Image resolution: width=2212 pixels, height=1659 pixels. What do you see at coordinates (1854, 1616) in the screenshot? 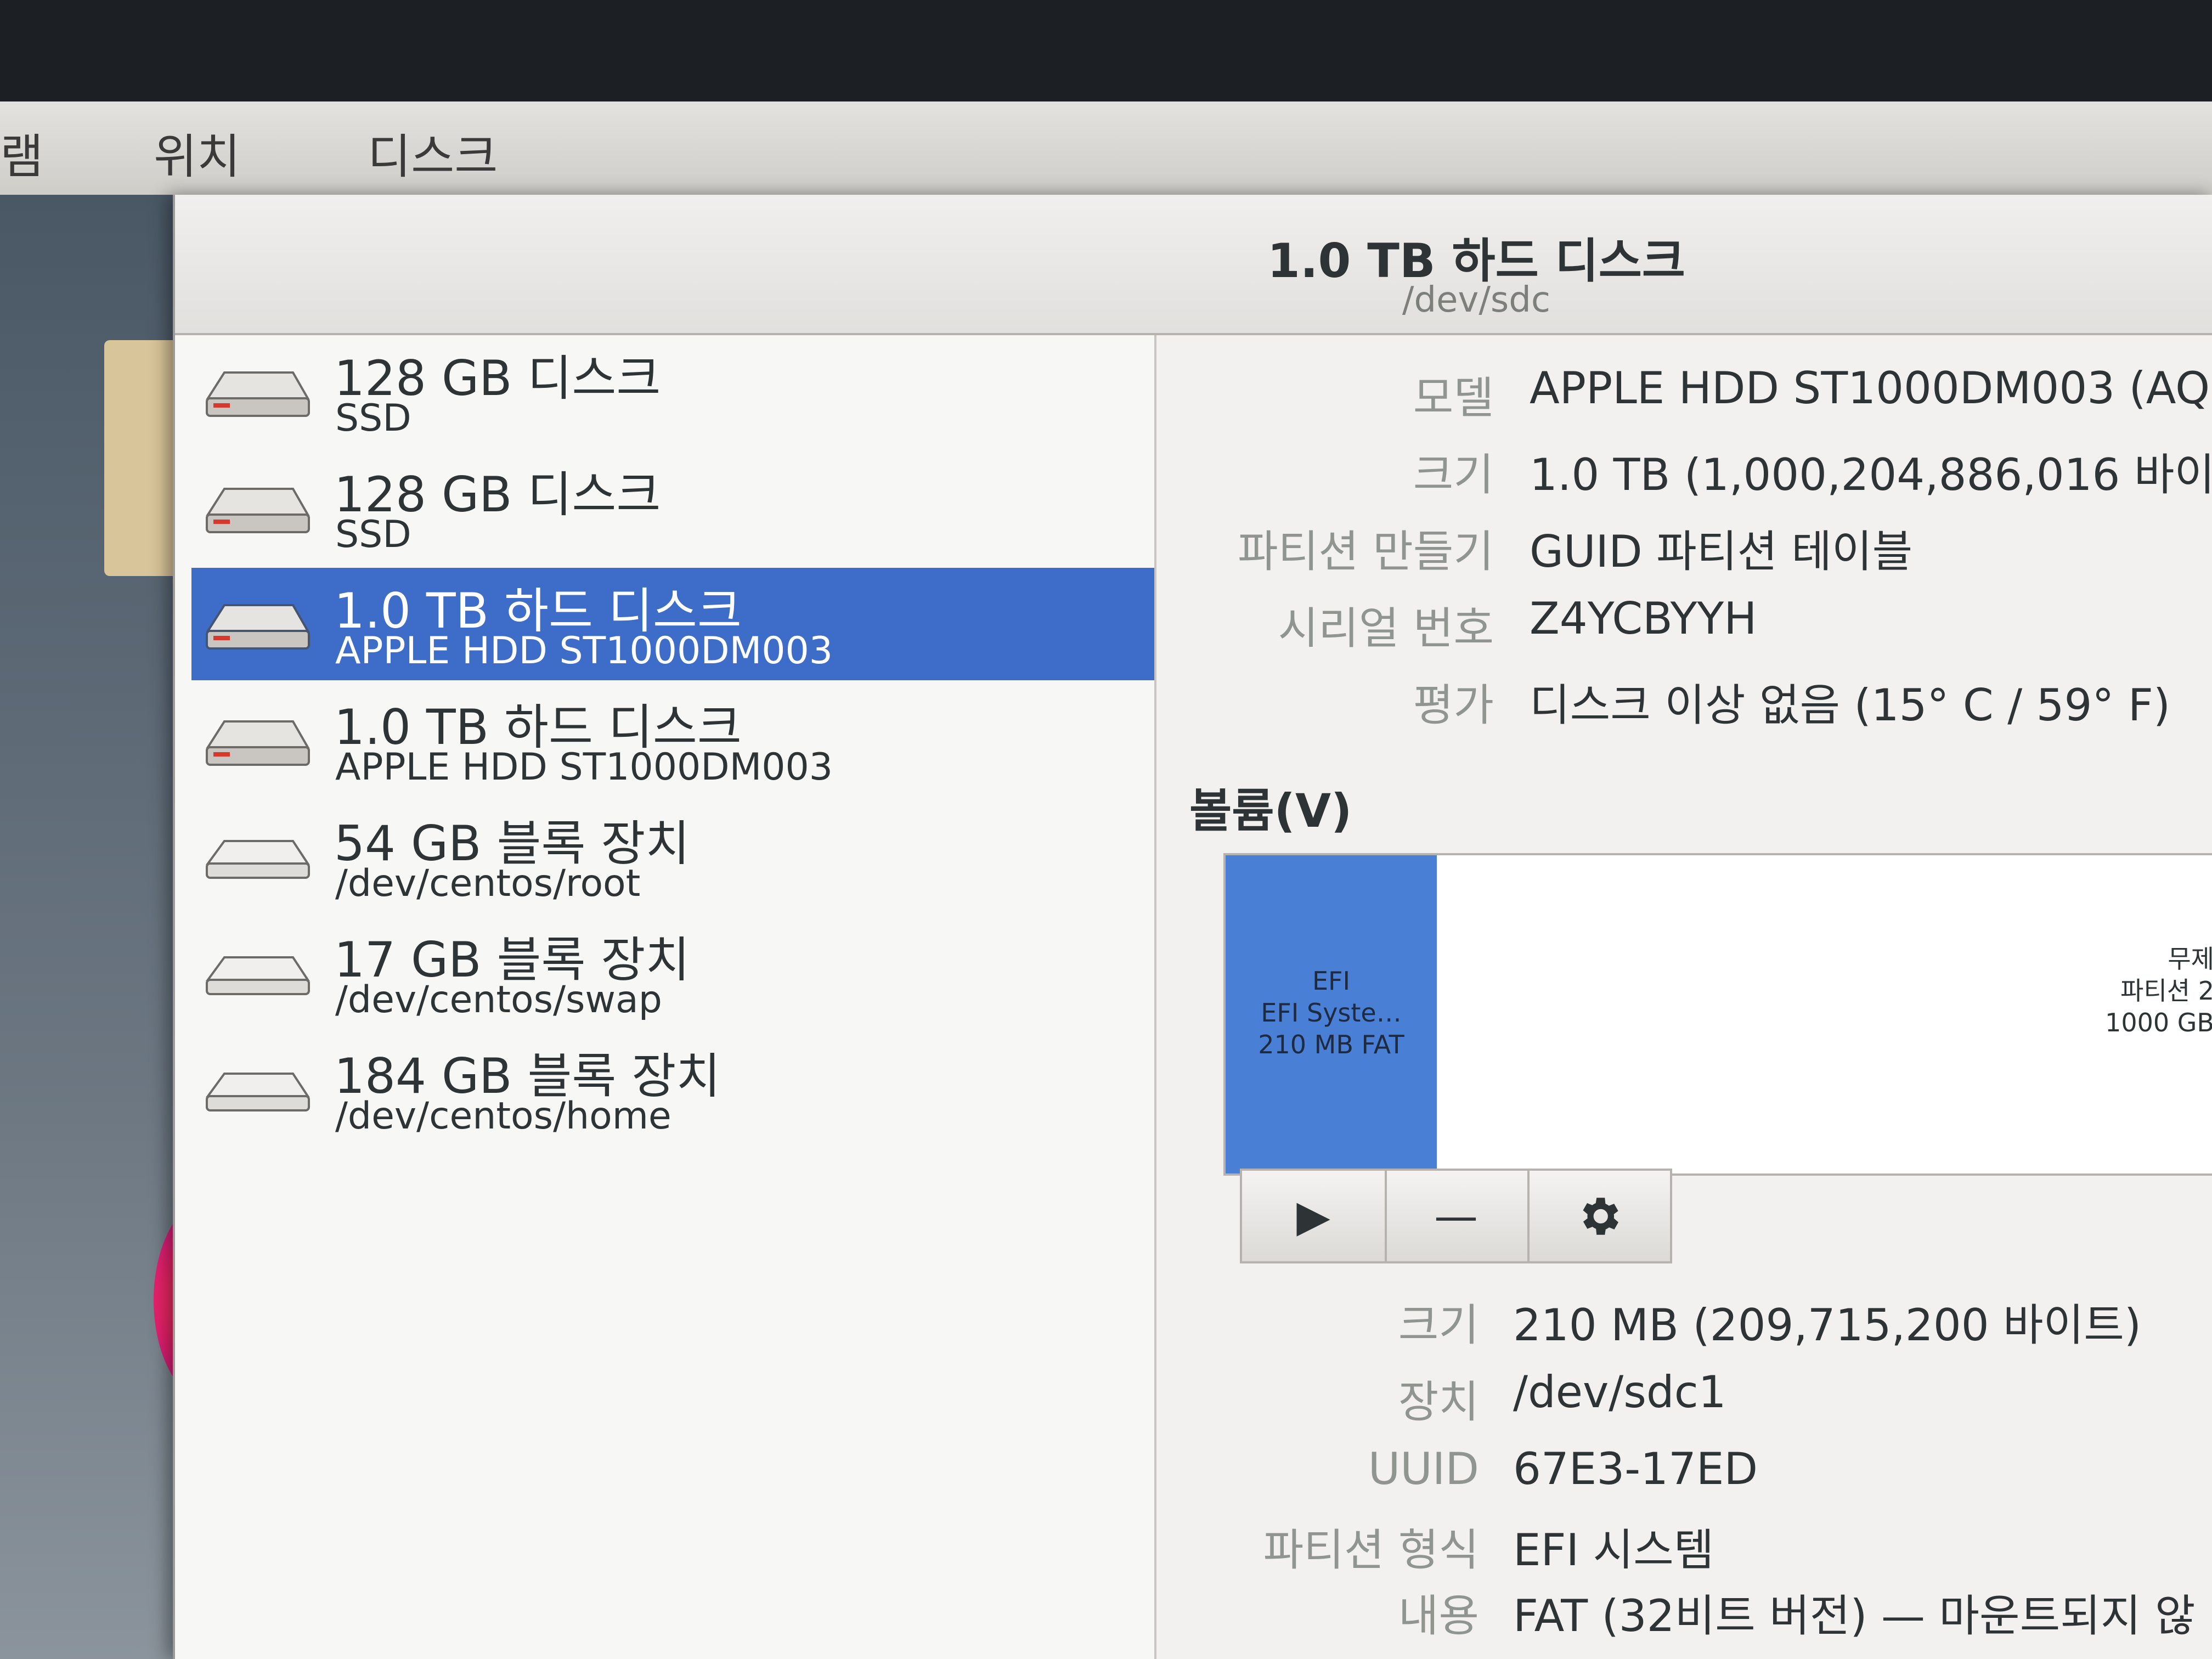
I see `contents-value: FAT (32비트 버전) — 마운트되지 않` at bounding box center [1854, 1616].